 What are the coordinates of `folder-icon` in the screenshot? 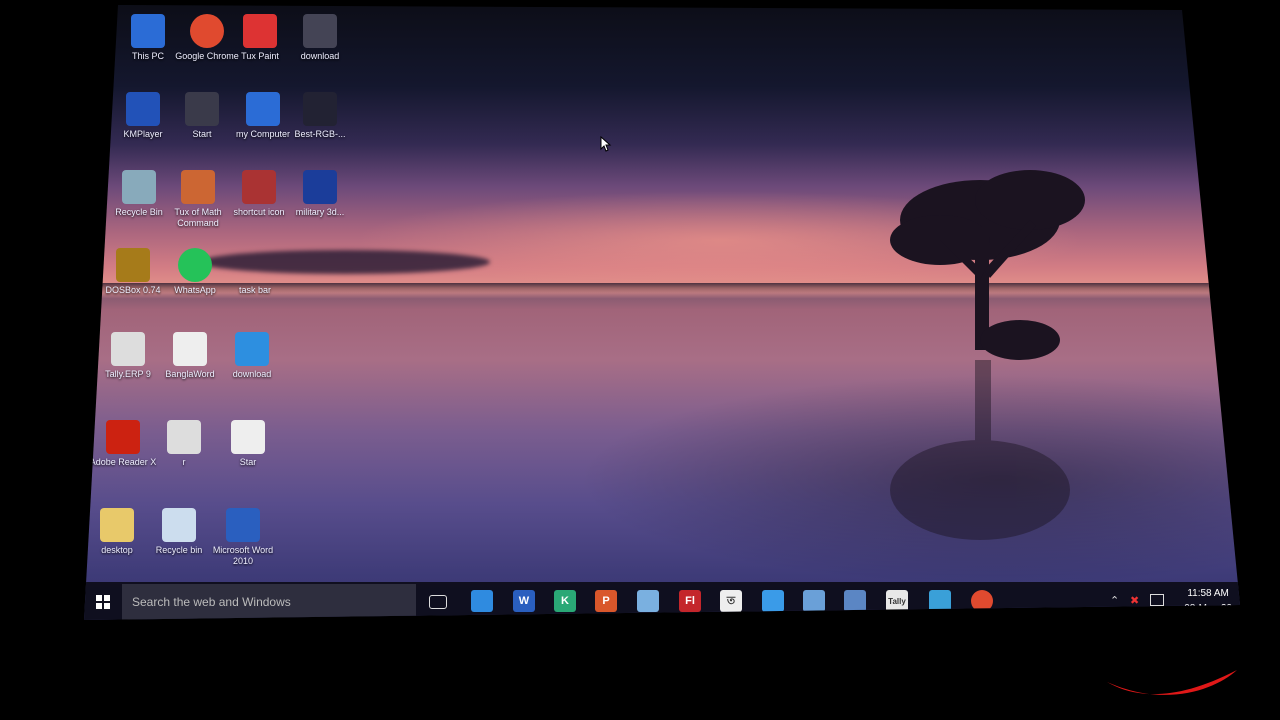 It's located at (117, 525).